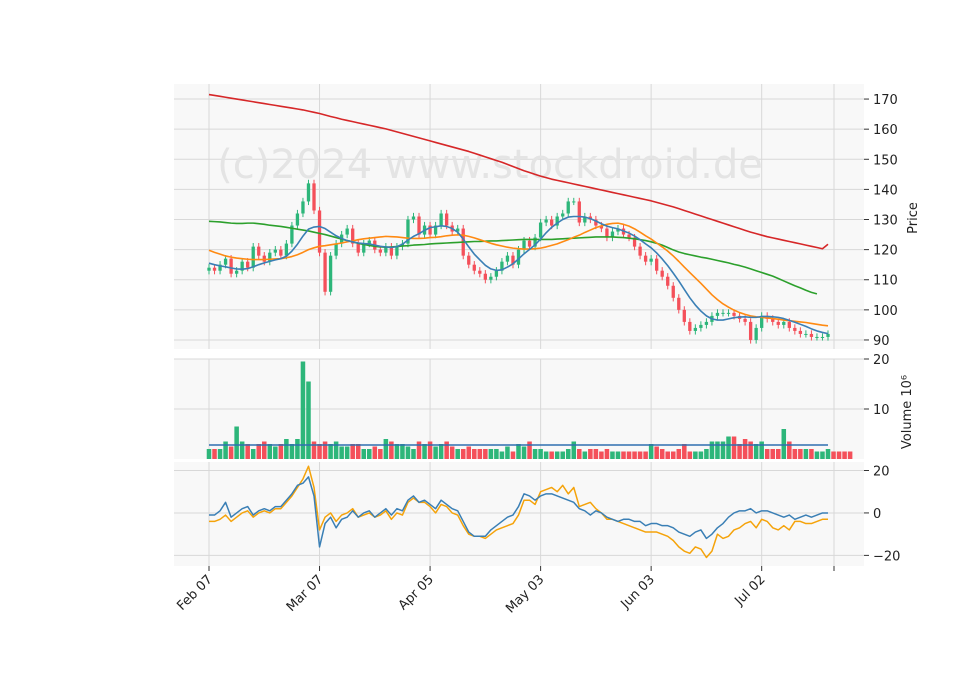  Describe the element at coordinates (490, 165) in the screenshot. I see `watermark: (c)2024 www.stockdroid.de` at that location.